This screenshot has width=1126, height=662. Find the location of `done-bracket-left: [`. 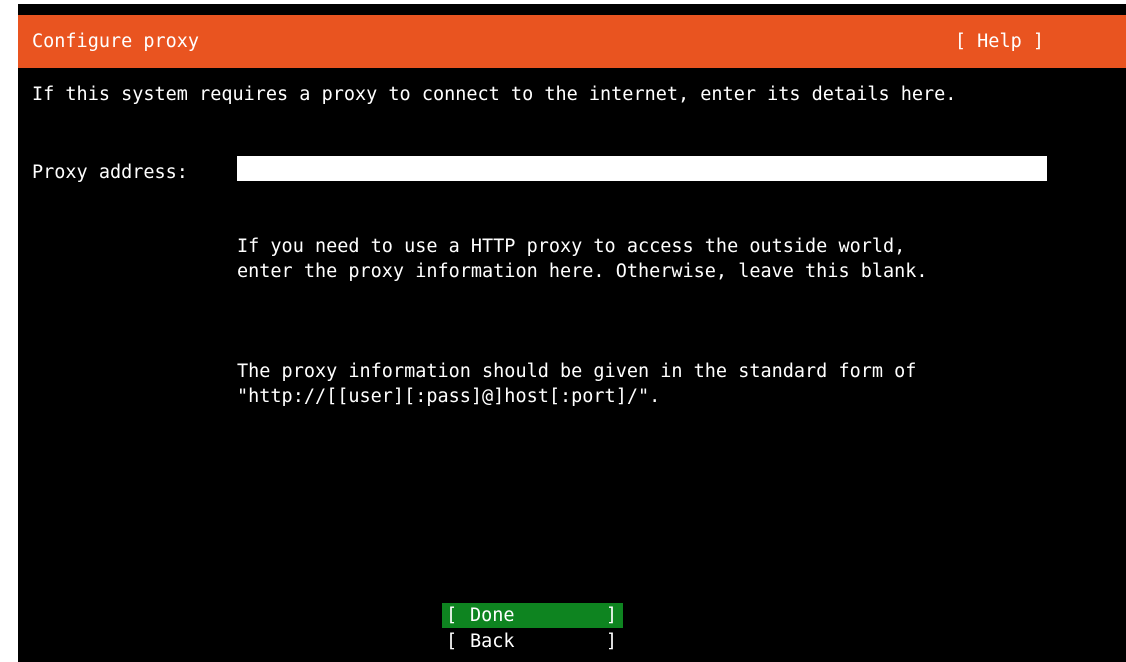

done-bracket-left: [ is located at coordinates (452, 615).